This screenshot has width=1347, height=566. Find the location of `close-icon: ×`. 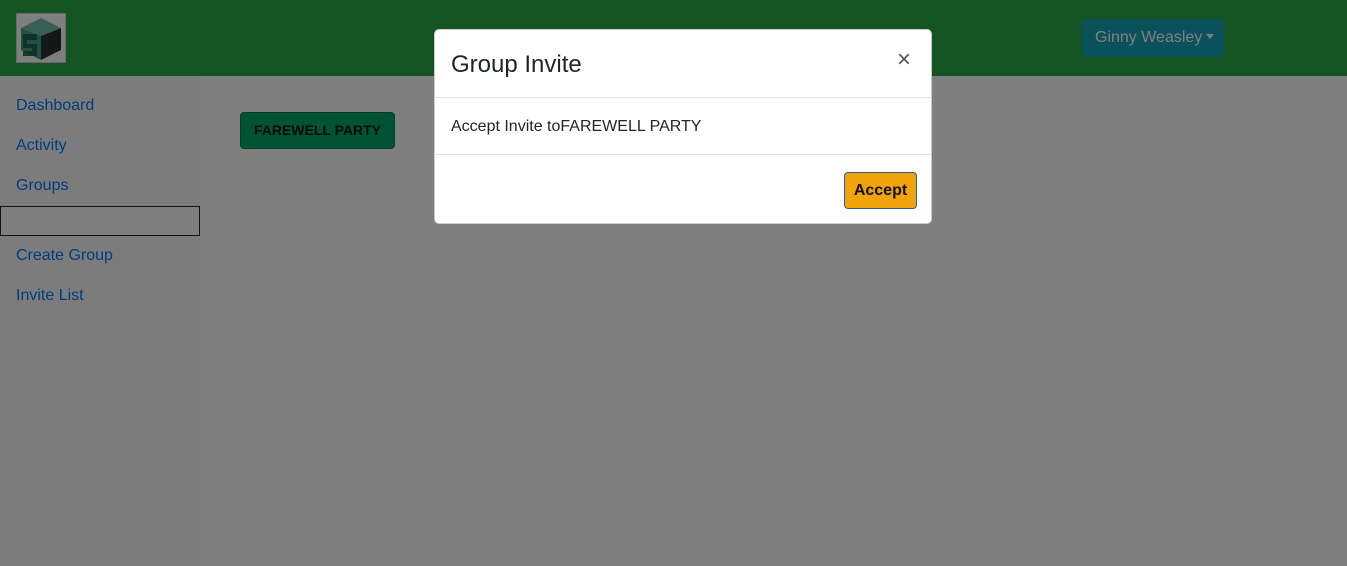

close-icon: × is located at coordinates (904, 60).